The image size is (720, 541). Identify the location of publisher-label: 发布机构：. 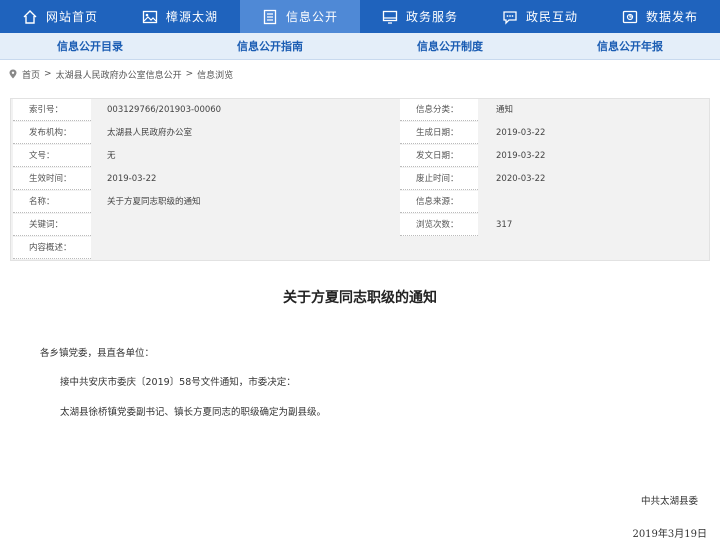
(52, 133).